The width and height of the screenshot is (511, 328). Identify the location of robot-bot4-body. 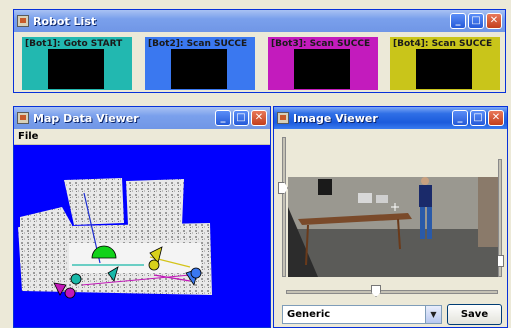
(154, 265).